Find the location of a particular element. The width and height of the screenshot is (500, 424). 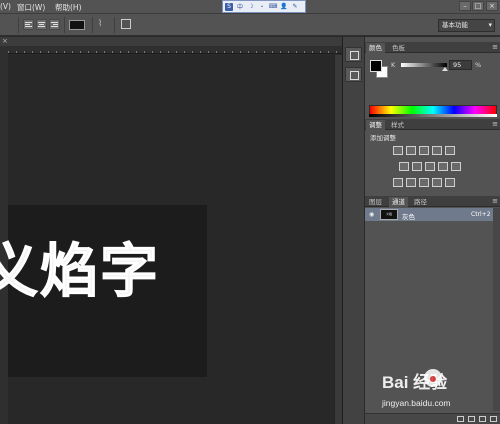

tab-paths: 路径 is located at coordinates (420, 202).